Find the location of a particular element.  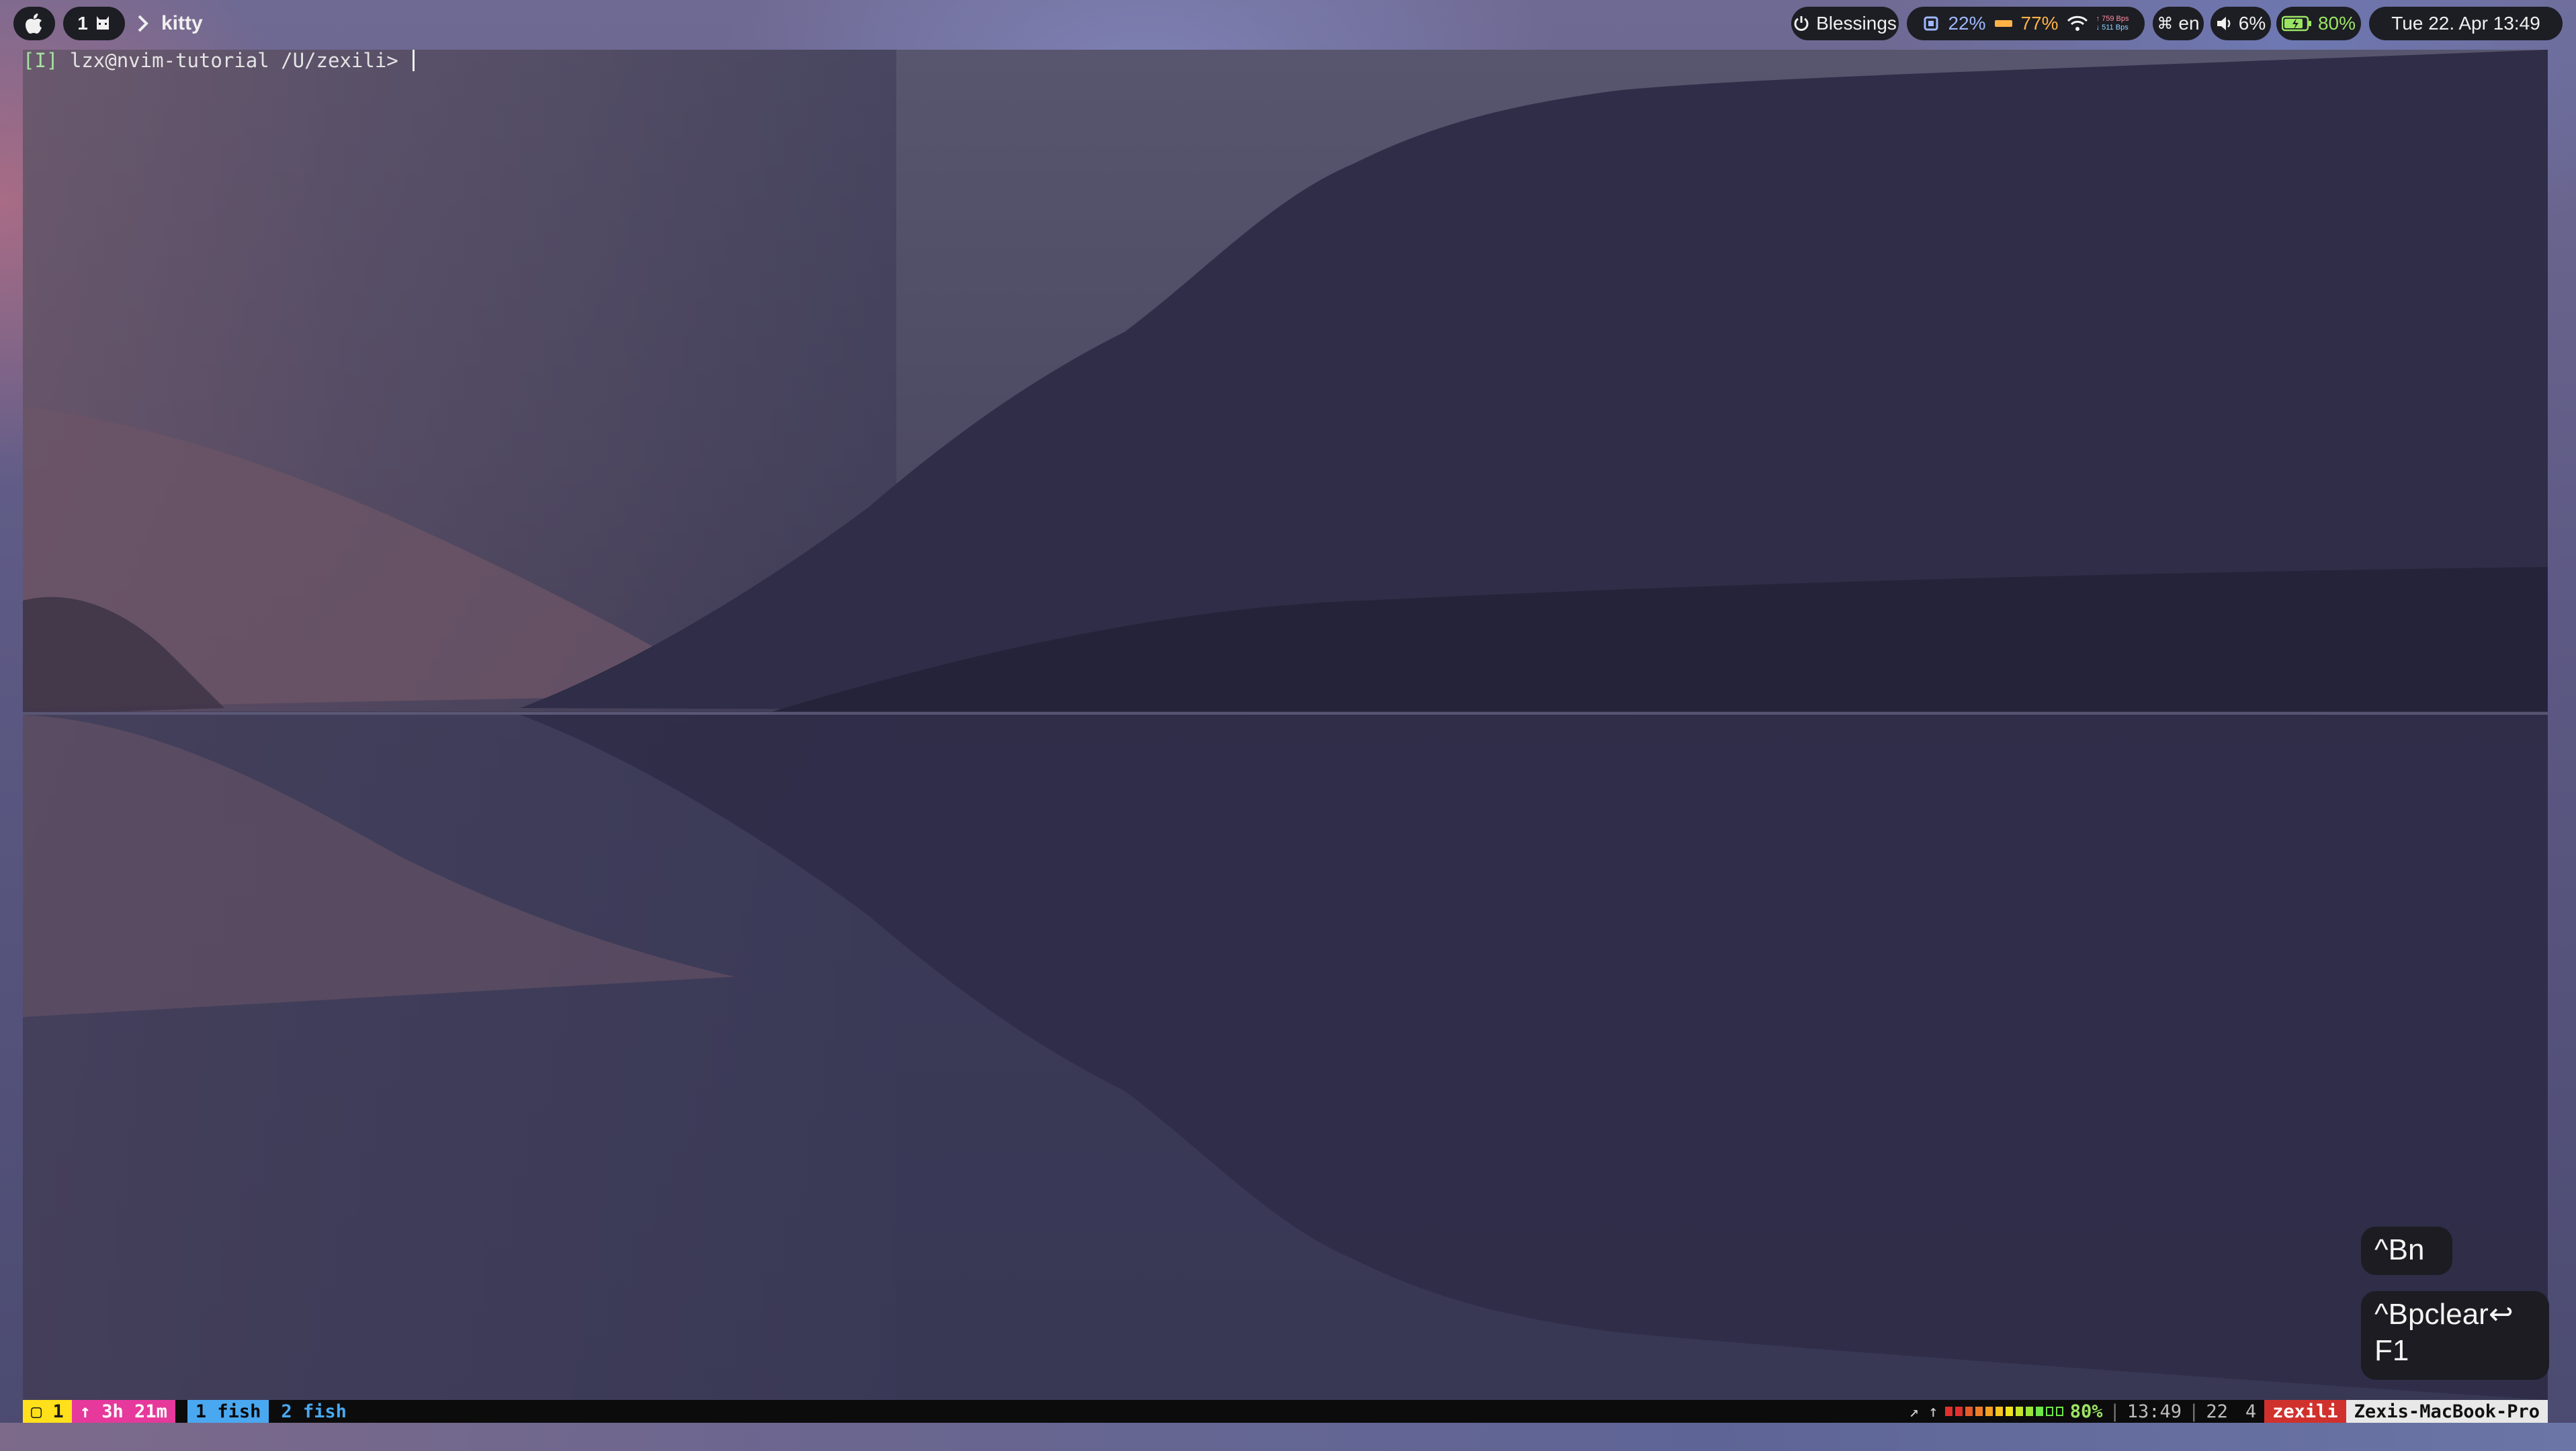

tmux-battery-pct: 80% is located at coordinates (2086, 1411).